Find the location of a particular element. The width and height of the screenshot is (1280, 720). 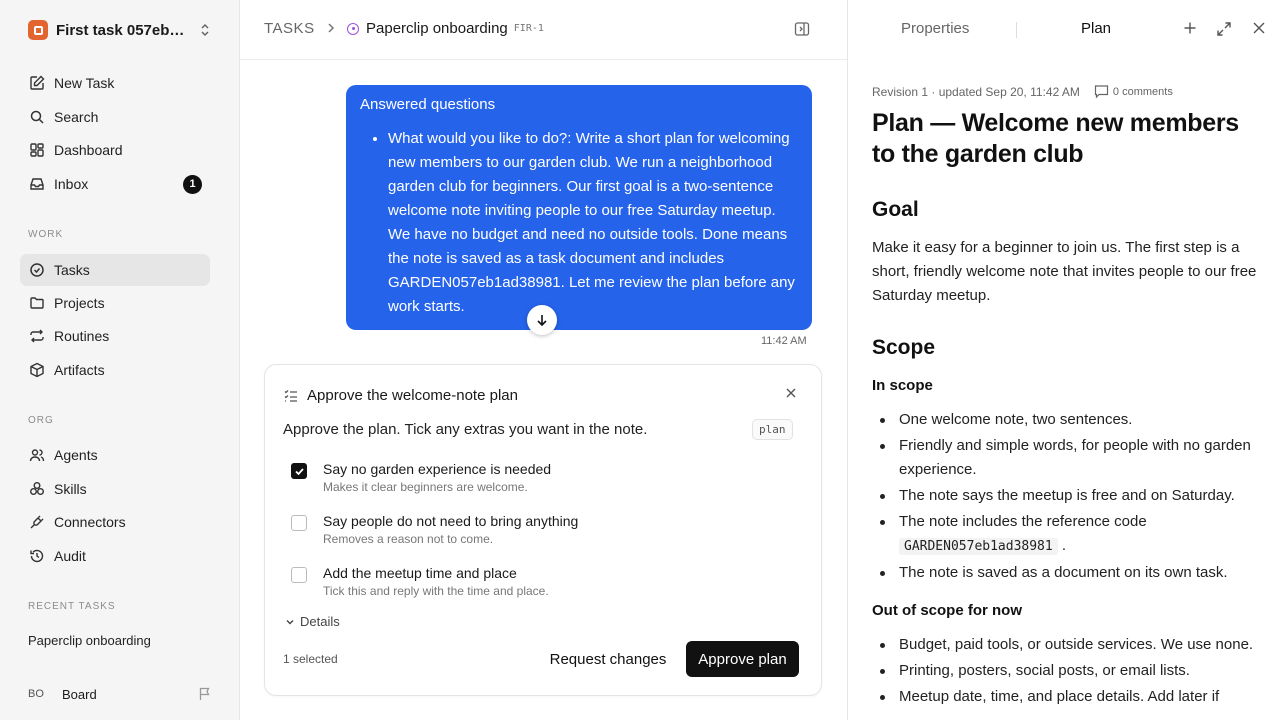

details-label: Details is located at coordinates (320, 621).